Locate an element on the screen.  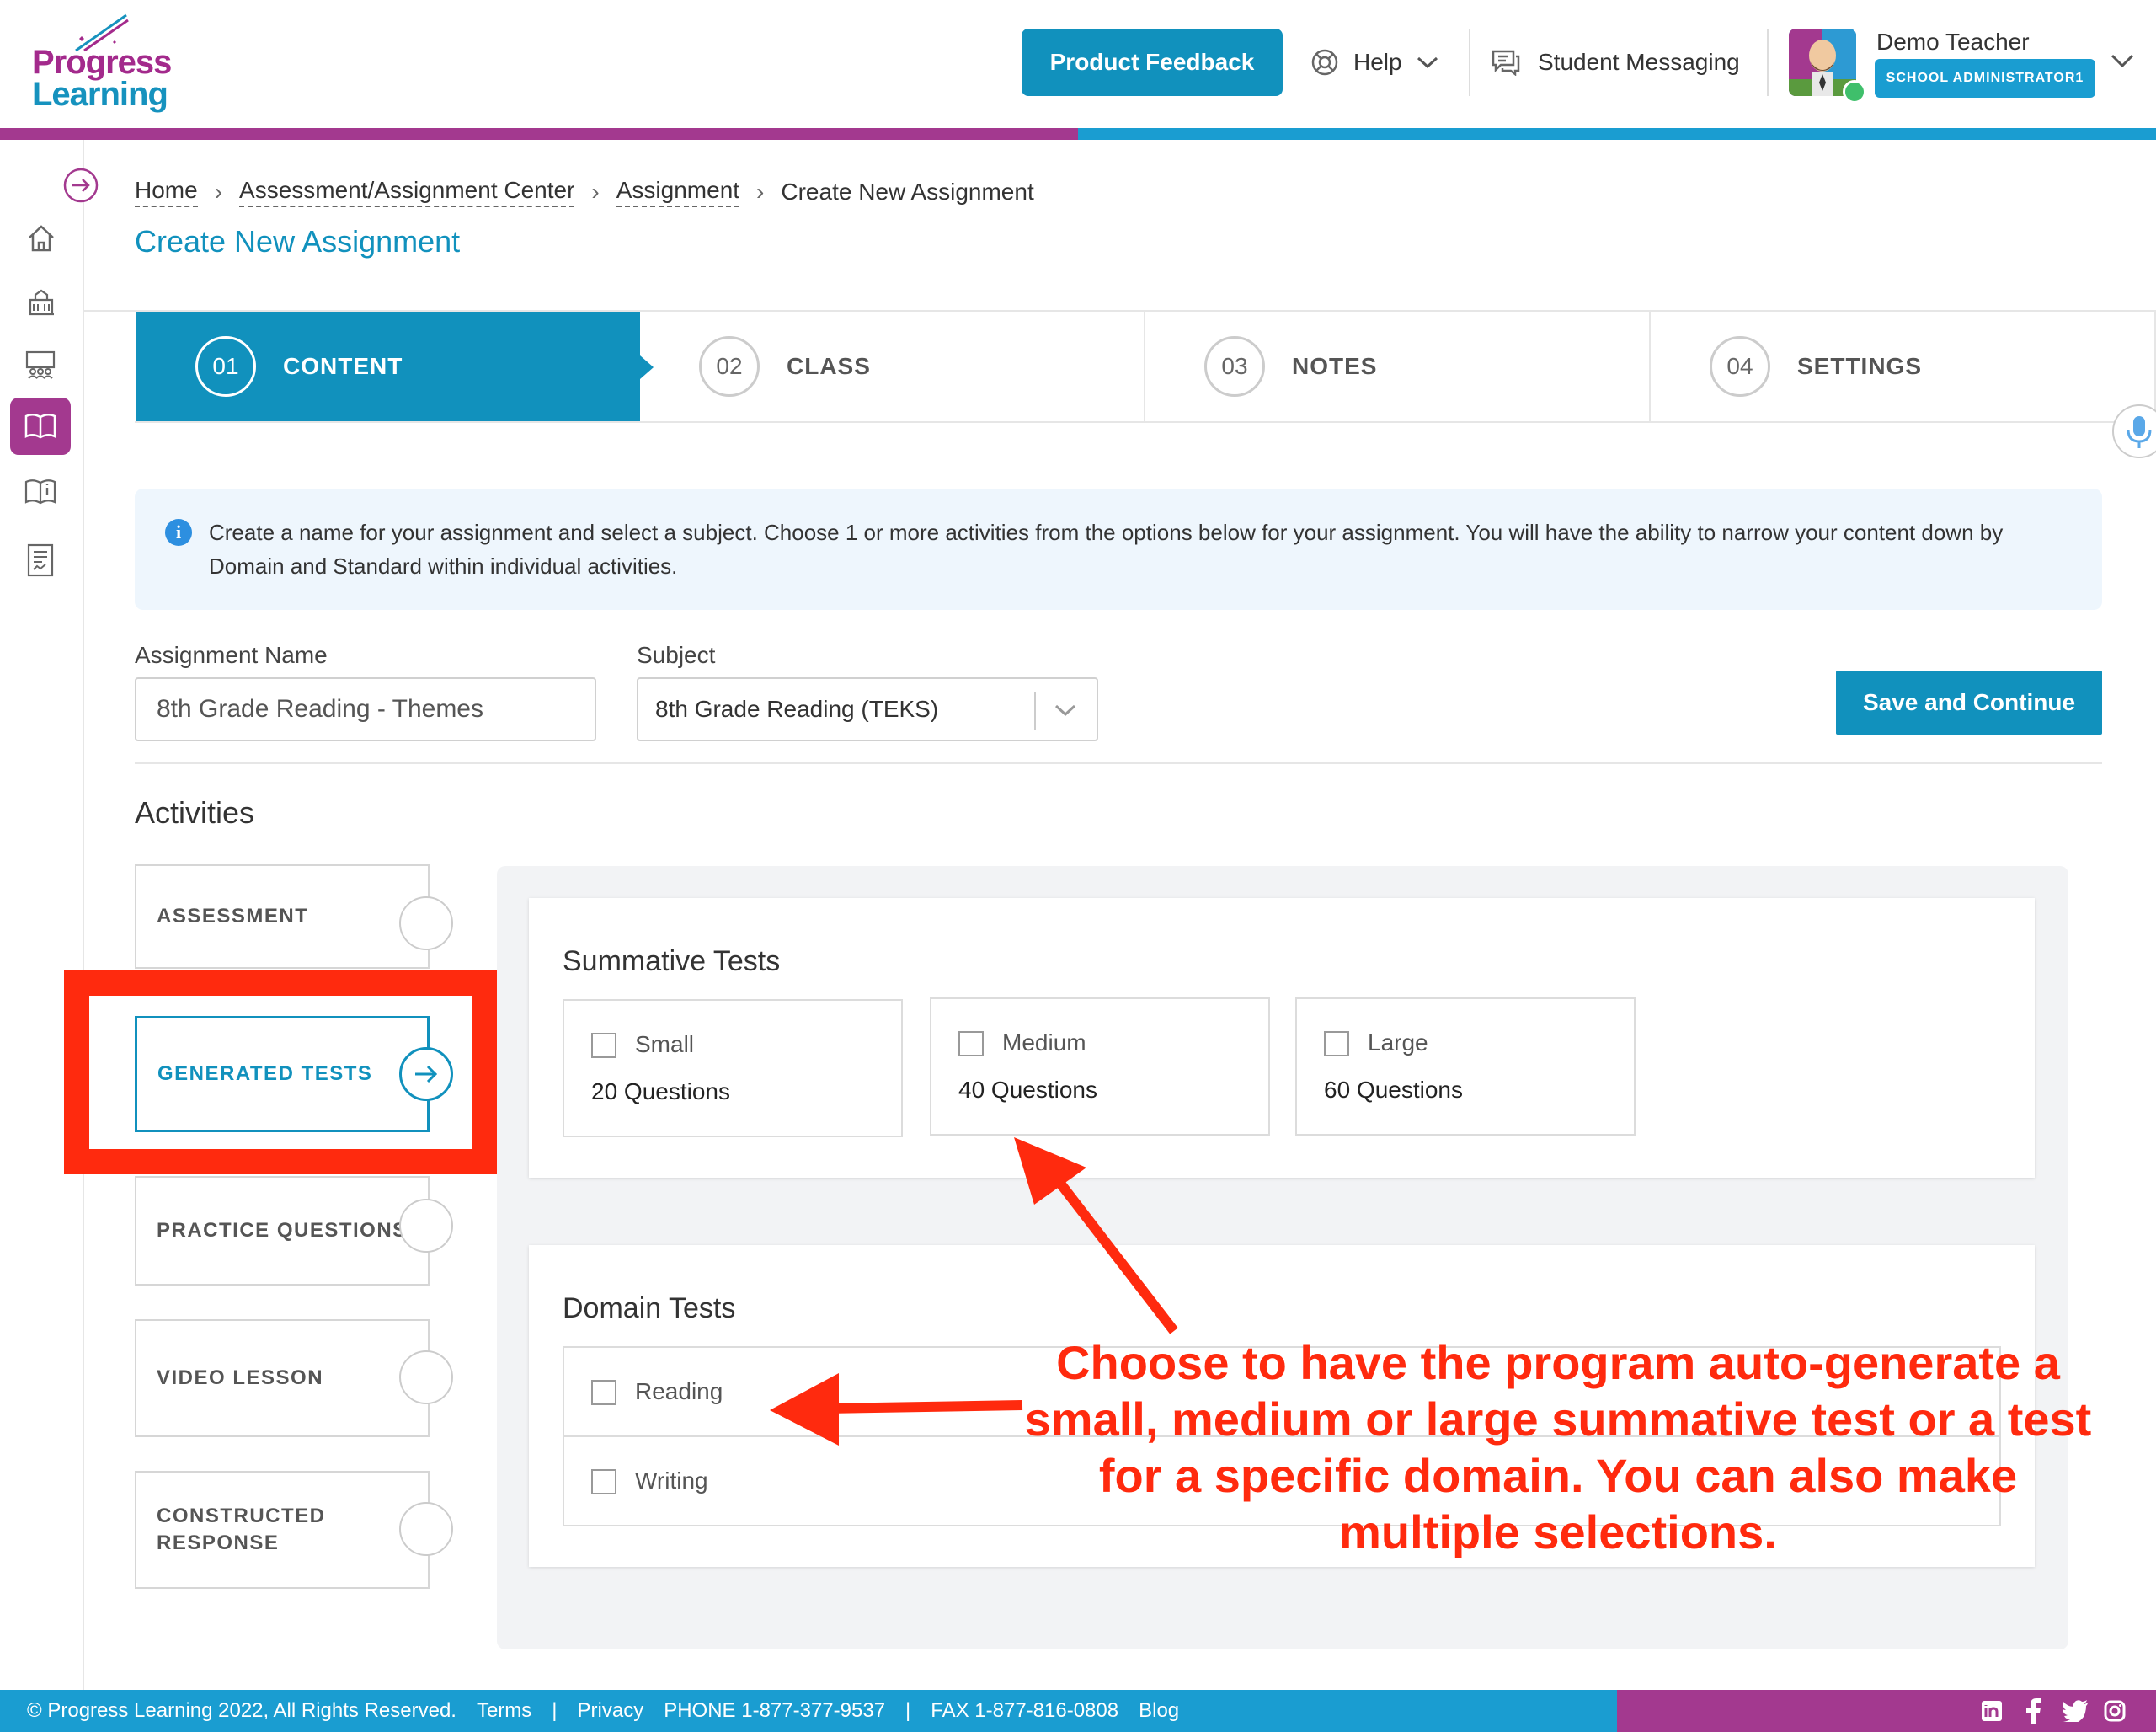
logo-progress-text: Progress is located at coordinates (102, 62).